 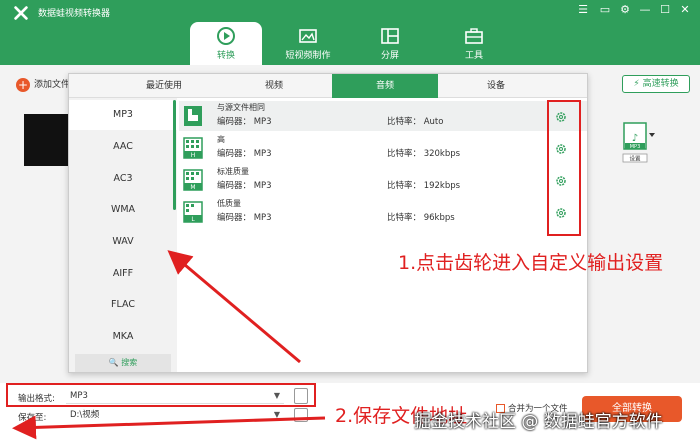 I want to click on toolbox-icon, so click(x=474, y=36).